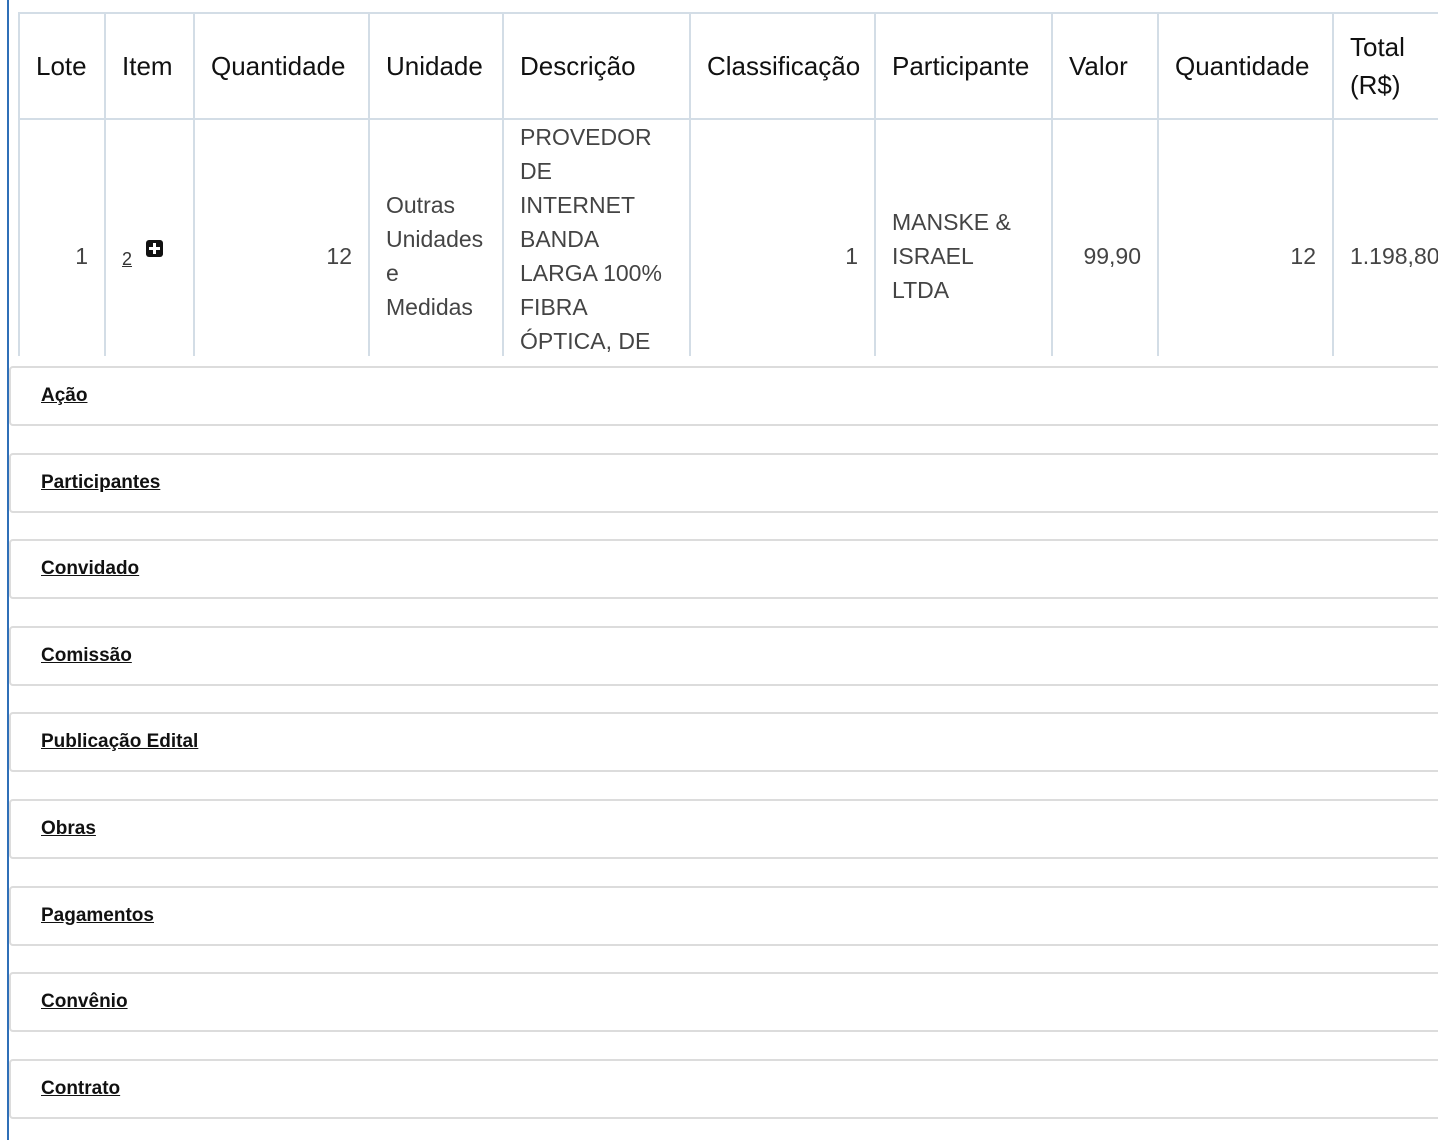 This screenshot has width=1438, height=1140. What do you see at coordinates (963, 66) in the screenshot?
I see `header-participante: Participante` at bounding box center [963, 66].